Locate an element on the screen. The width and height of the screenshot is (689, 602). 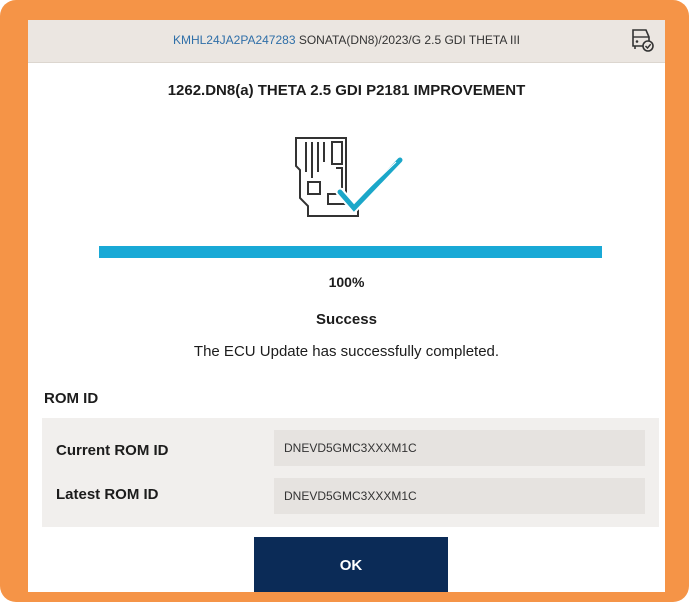
current-rom-id-value: DNEVD5GMC3XXXM1C is located at coordinates (459, 448).